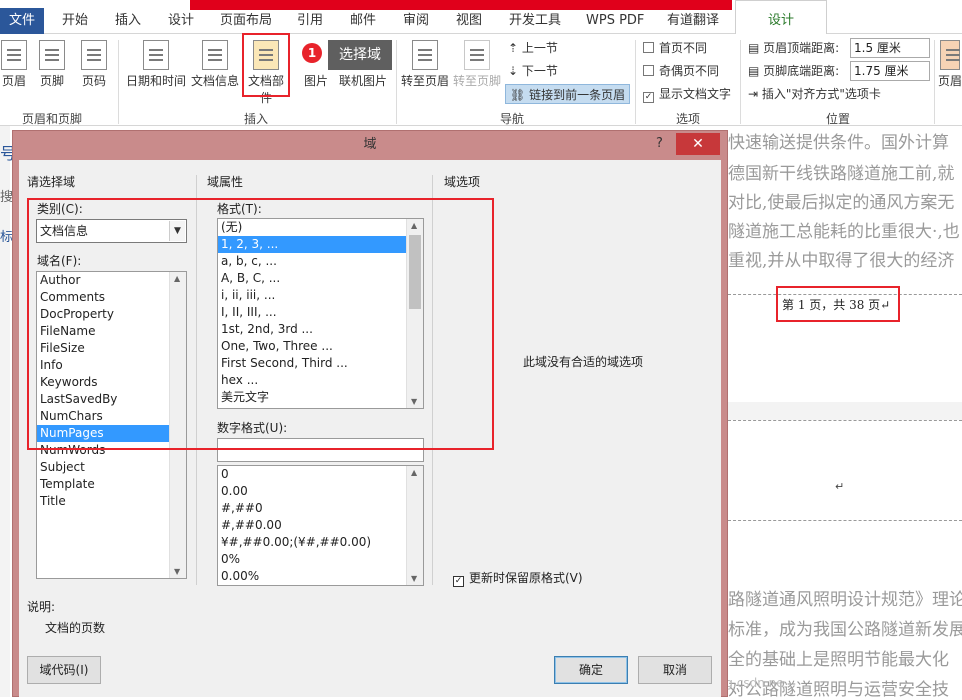 This screenshot has width=962, height=700. What do you see at coordinates (396, 82) in the screenshot?
I see `ribbon-separator` at bounding box center [396, 82].